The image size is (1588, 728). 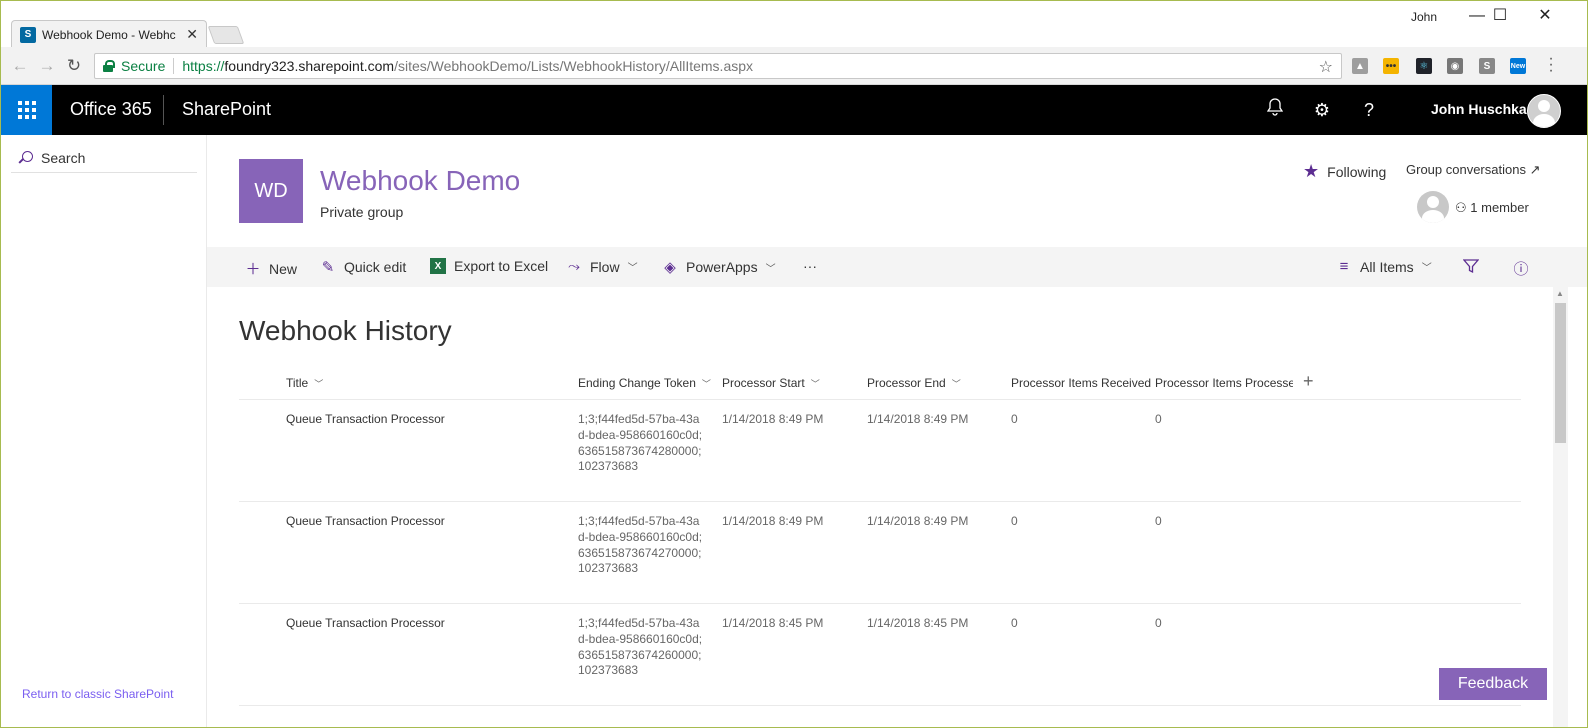 What do you see at coordinates (1535, 169) in the screenshot?
I see `external-arrow-icon: ↗` at bounding box center [1535, 169].